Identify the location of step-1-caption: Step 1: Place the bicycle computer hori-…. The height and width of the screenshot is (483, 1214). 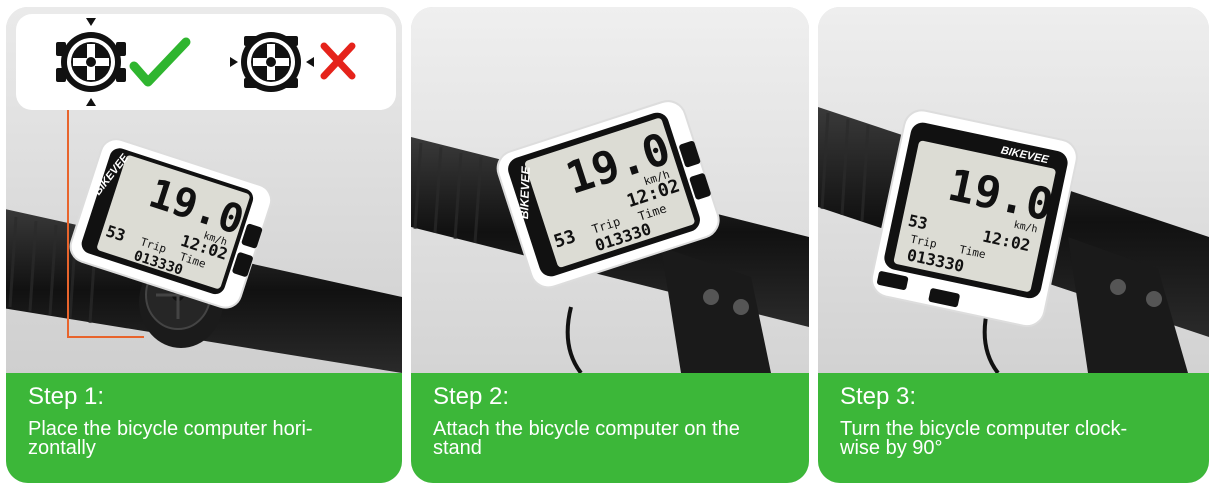
(204, 428).